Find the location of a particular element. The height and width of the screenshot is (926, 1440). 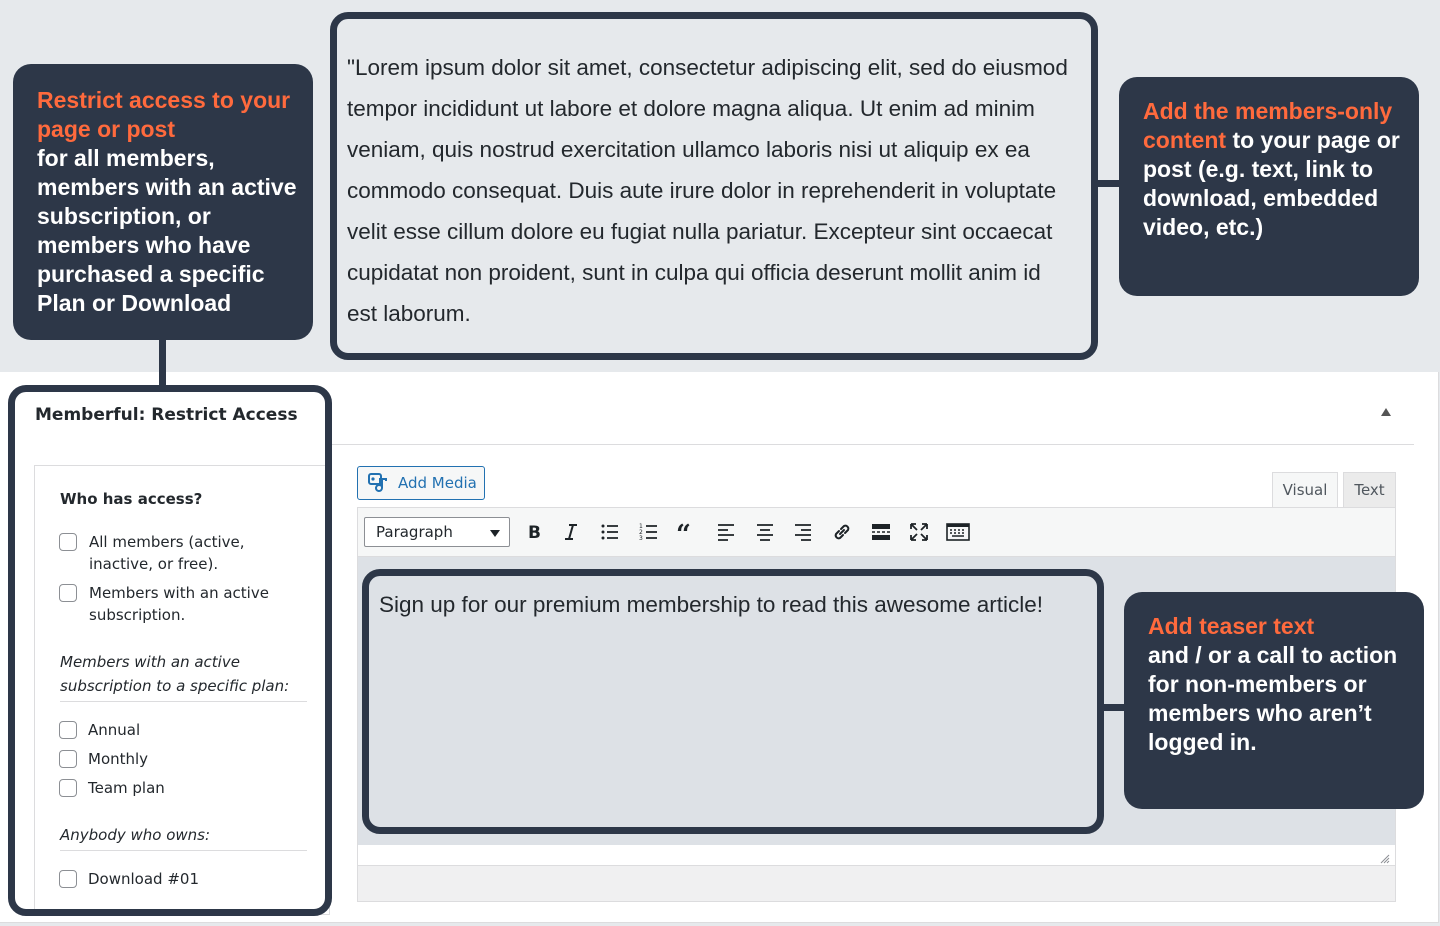

add-media-label: Add Media is located at coordinates (437, 483).